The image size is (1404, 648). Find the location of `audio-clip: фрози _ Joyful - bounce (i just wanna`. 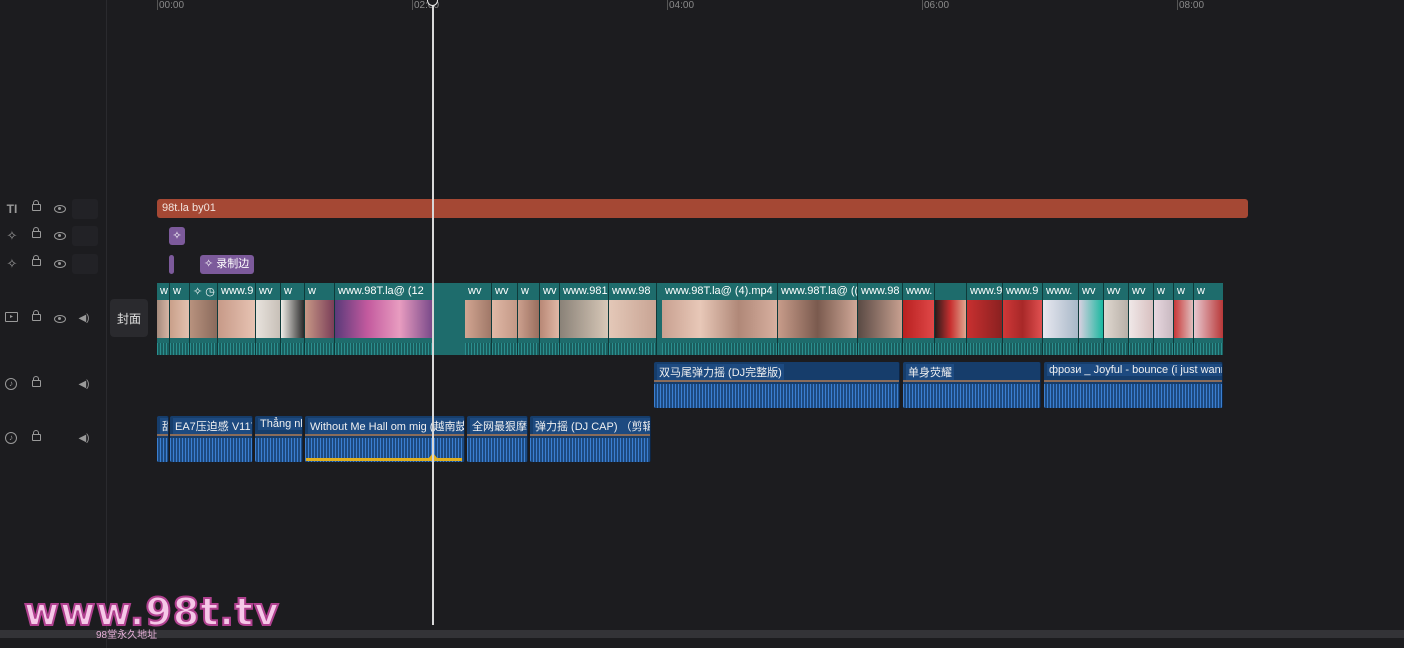

audio-clip: фрози _ Joyful - bounce (i just wanna is located at coordinates (1133, 385).